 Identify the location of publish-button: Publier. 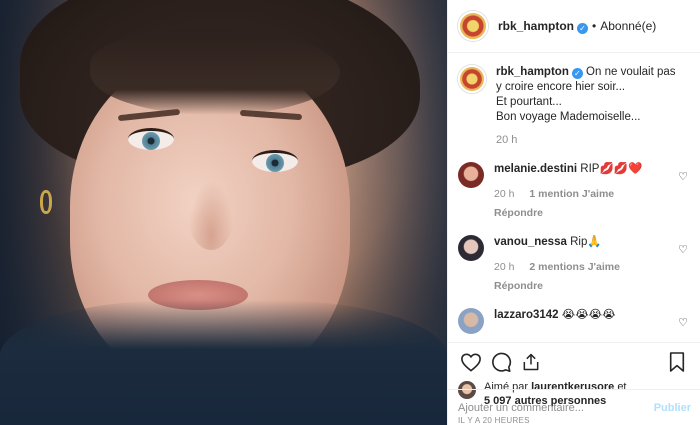
(672, 408).